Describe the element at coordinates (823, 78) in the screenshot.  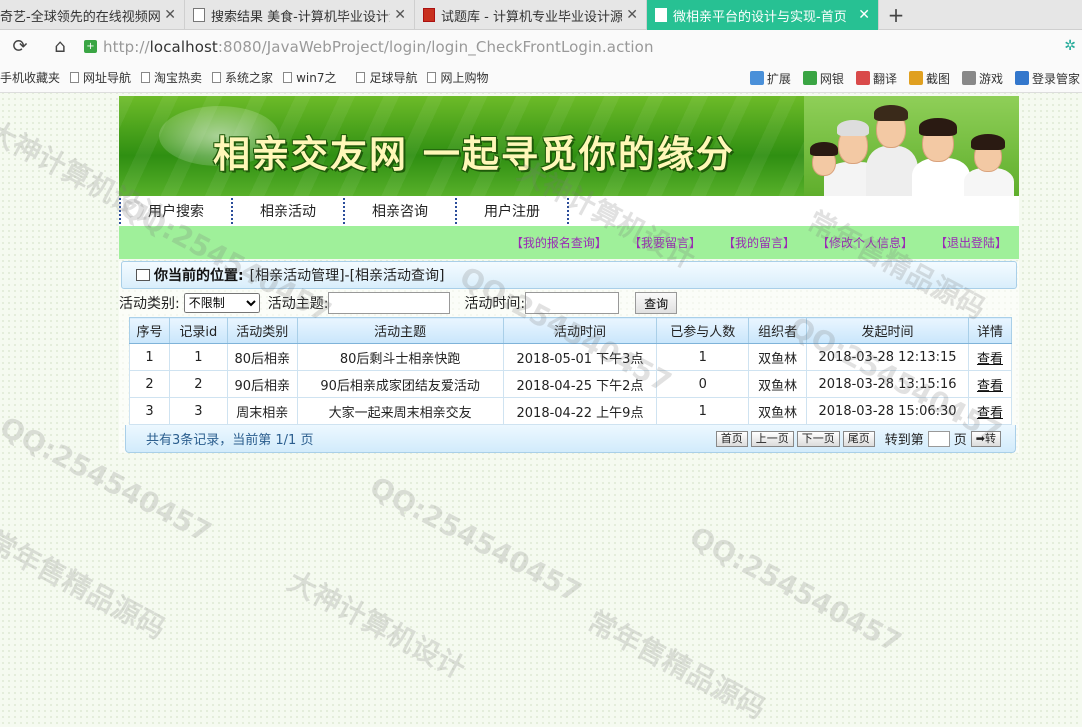
I see `extension-button: 网银` at that location.